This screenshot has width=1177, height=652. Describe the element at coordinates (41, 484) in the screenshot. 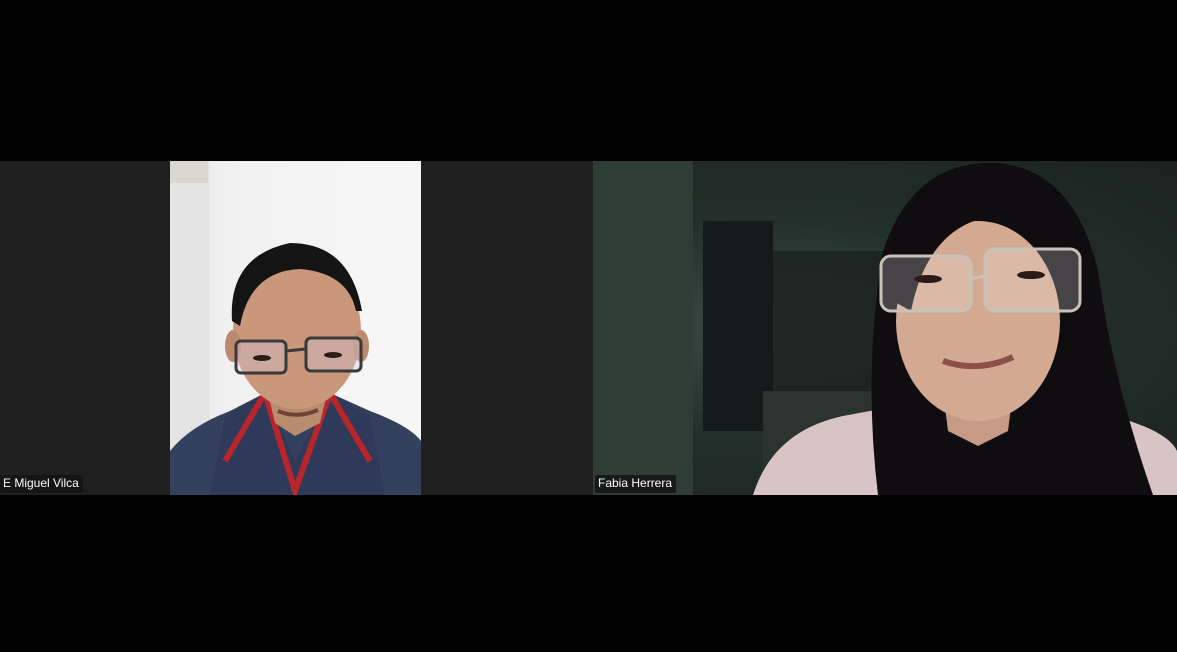

I see `participant-name-label: E Miguel Vilca` at that location.